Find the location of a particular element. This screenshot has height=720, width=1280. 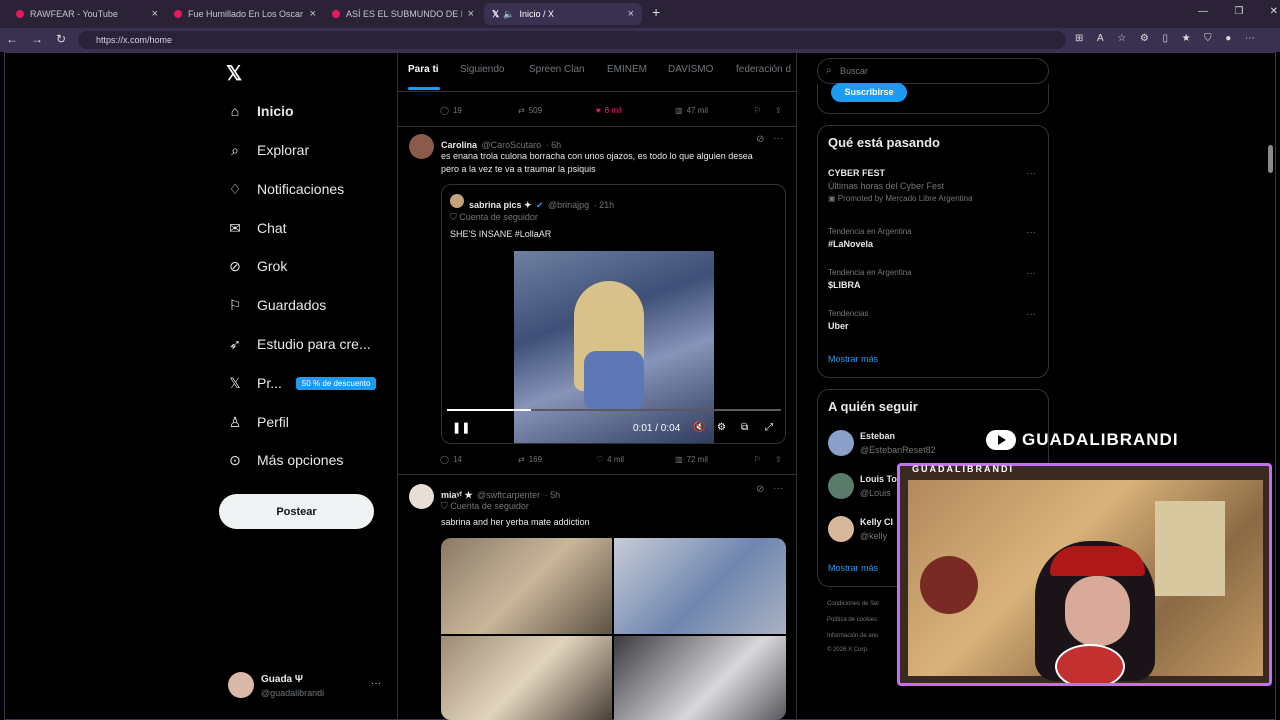

reply-button: ◯ 14 is located at coordinates (451, 459).